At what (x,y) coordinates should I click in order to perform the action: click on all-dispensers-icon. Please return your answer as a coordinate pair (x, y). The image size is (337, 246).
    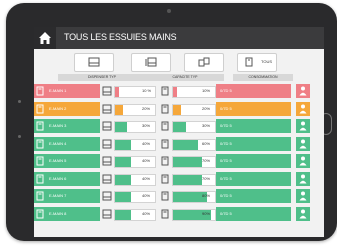
    Looking at the image, I should click on (249, 62).